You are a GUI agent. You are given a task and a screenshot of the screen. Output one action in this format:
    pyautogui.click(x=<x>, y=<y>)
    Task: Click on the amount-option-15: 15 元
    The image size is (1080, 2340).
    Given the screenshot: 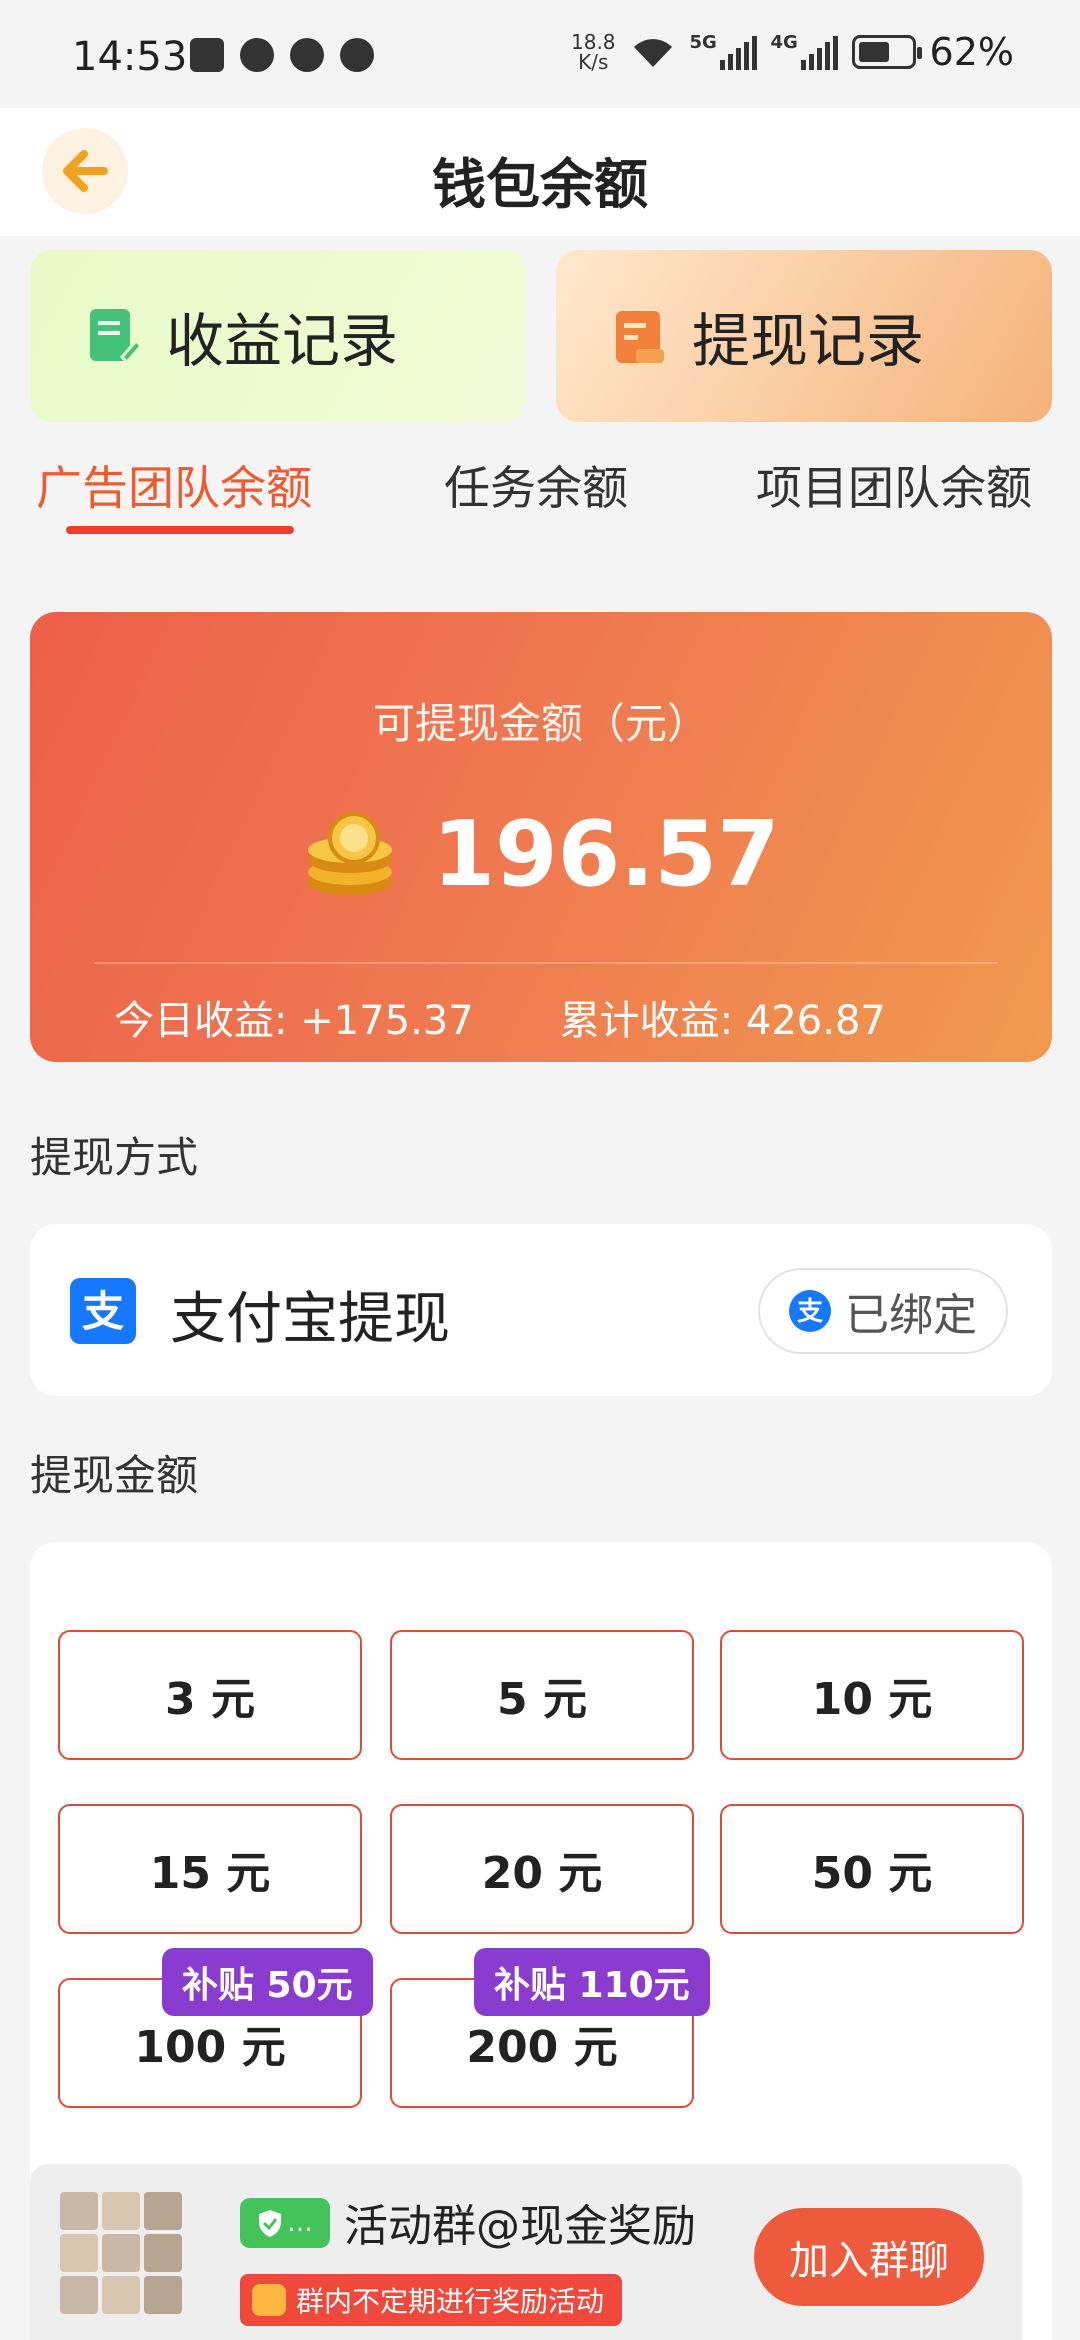 What is the action you would take?
    pyautogui.click(x=210, y=1869)
    